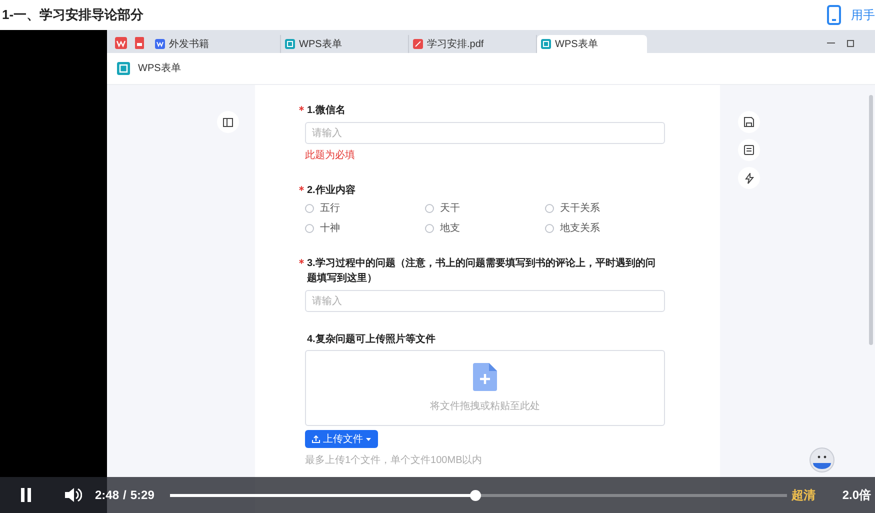 This screenshot has width=875, height=513. What do you see at coordinates (159, 69) in the screenshot?
I see `app-title: WPS表单` at bounding box center [159, 69].